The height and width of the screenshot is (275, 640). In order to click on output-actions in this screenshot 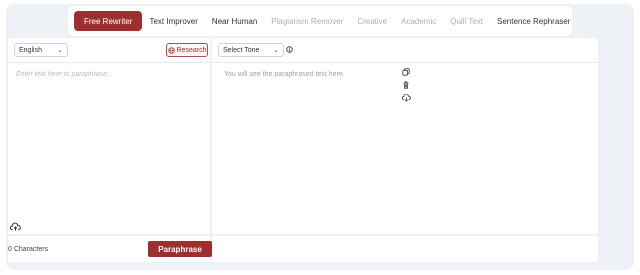, I will do `click(406, 85)`.